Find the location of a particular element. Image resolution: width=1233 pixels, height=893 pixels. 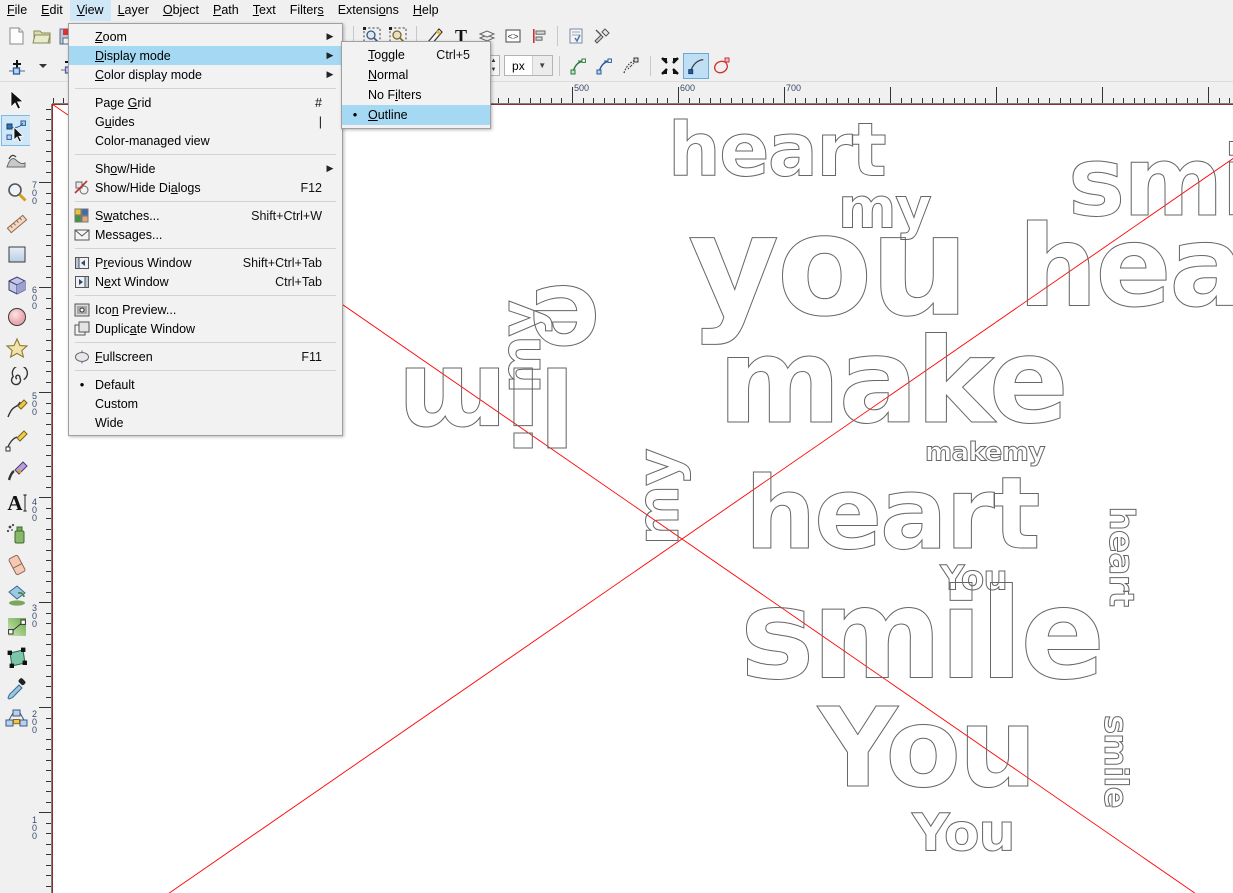

node-fit-drawing-icon is located at coordinates (670, 66).